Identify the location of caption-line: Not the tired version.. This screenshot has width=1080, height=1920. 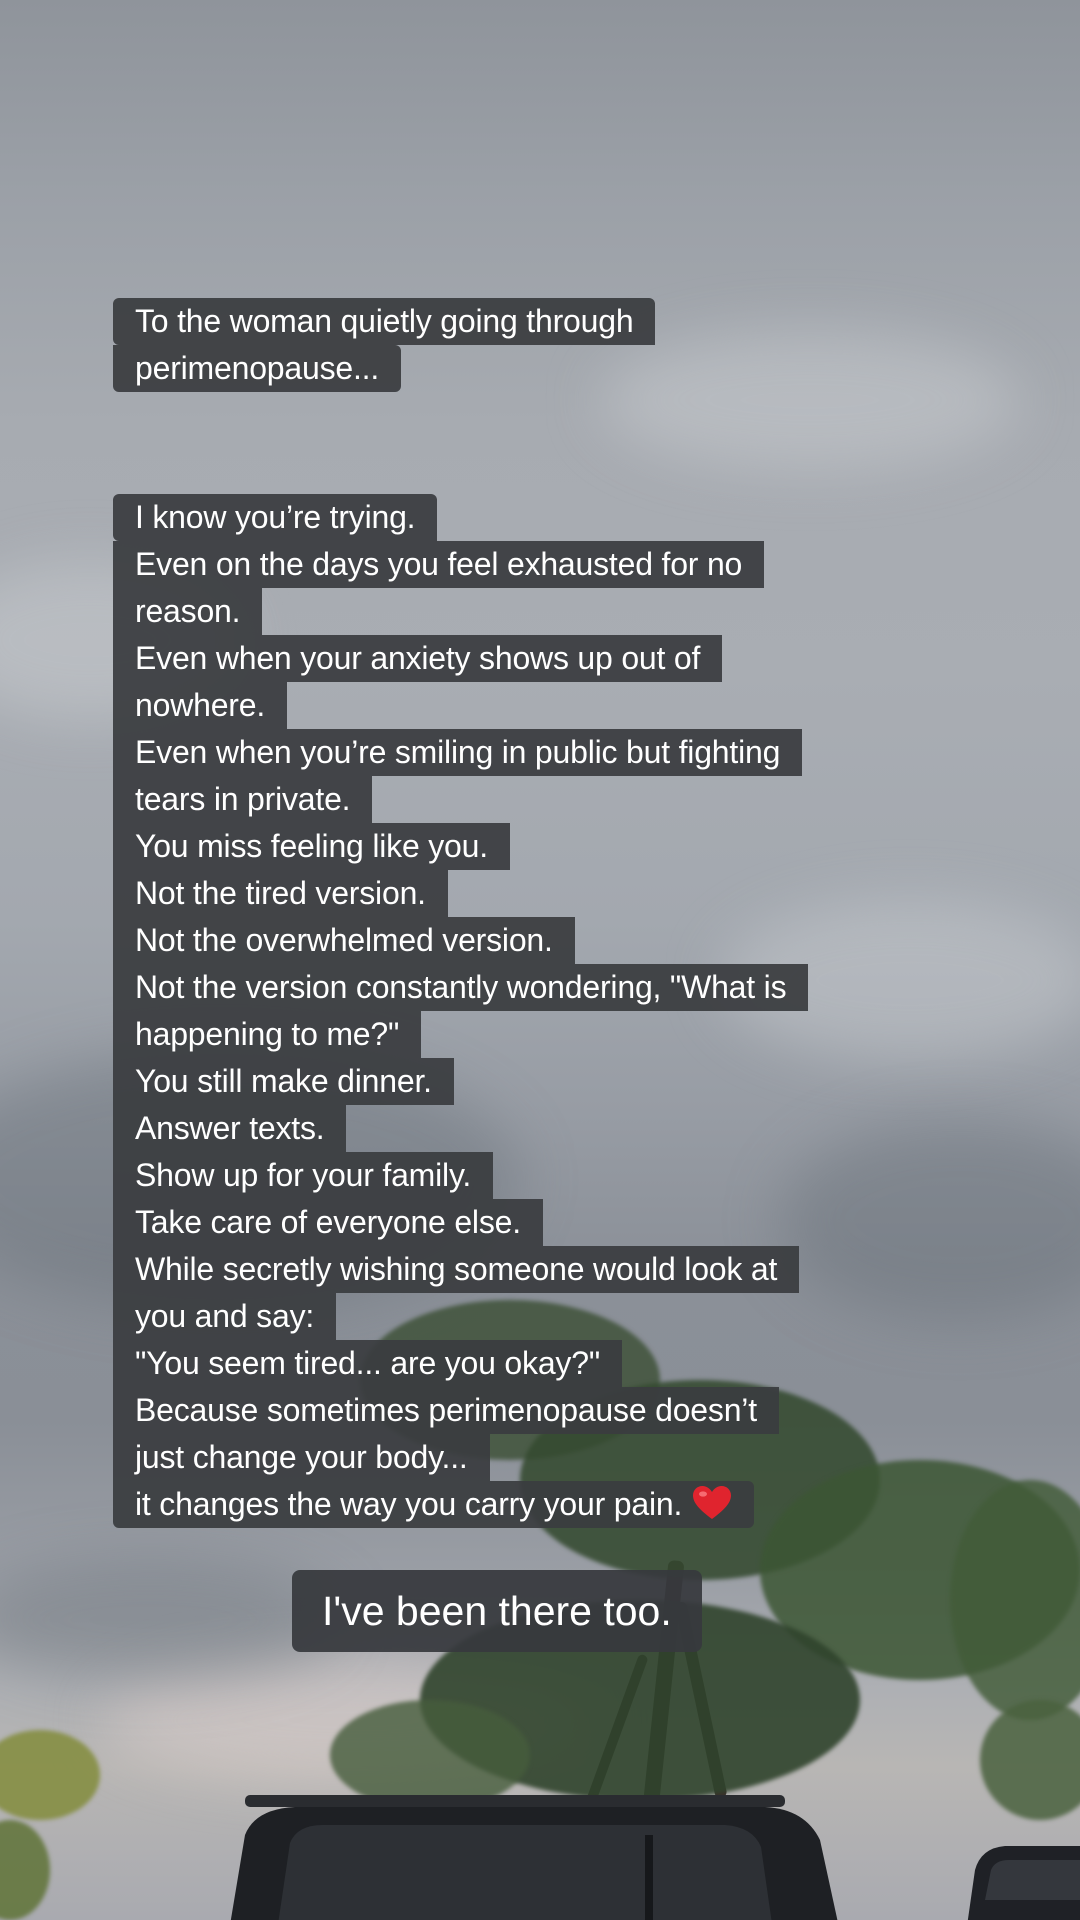
(280, 893).